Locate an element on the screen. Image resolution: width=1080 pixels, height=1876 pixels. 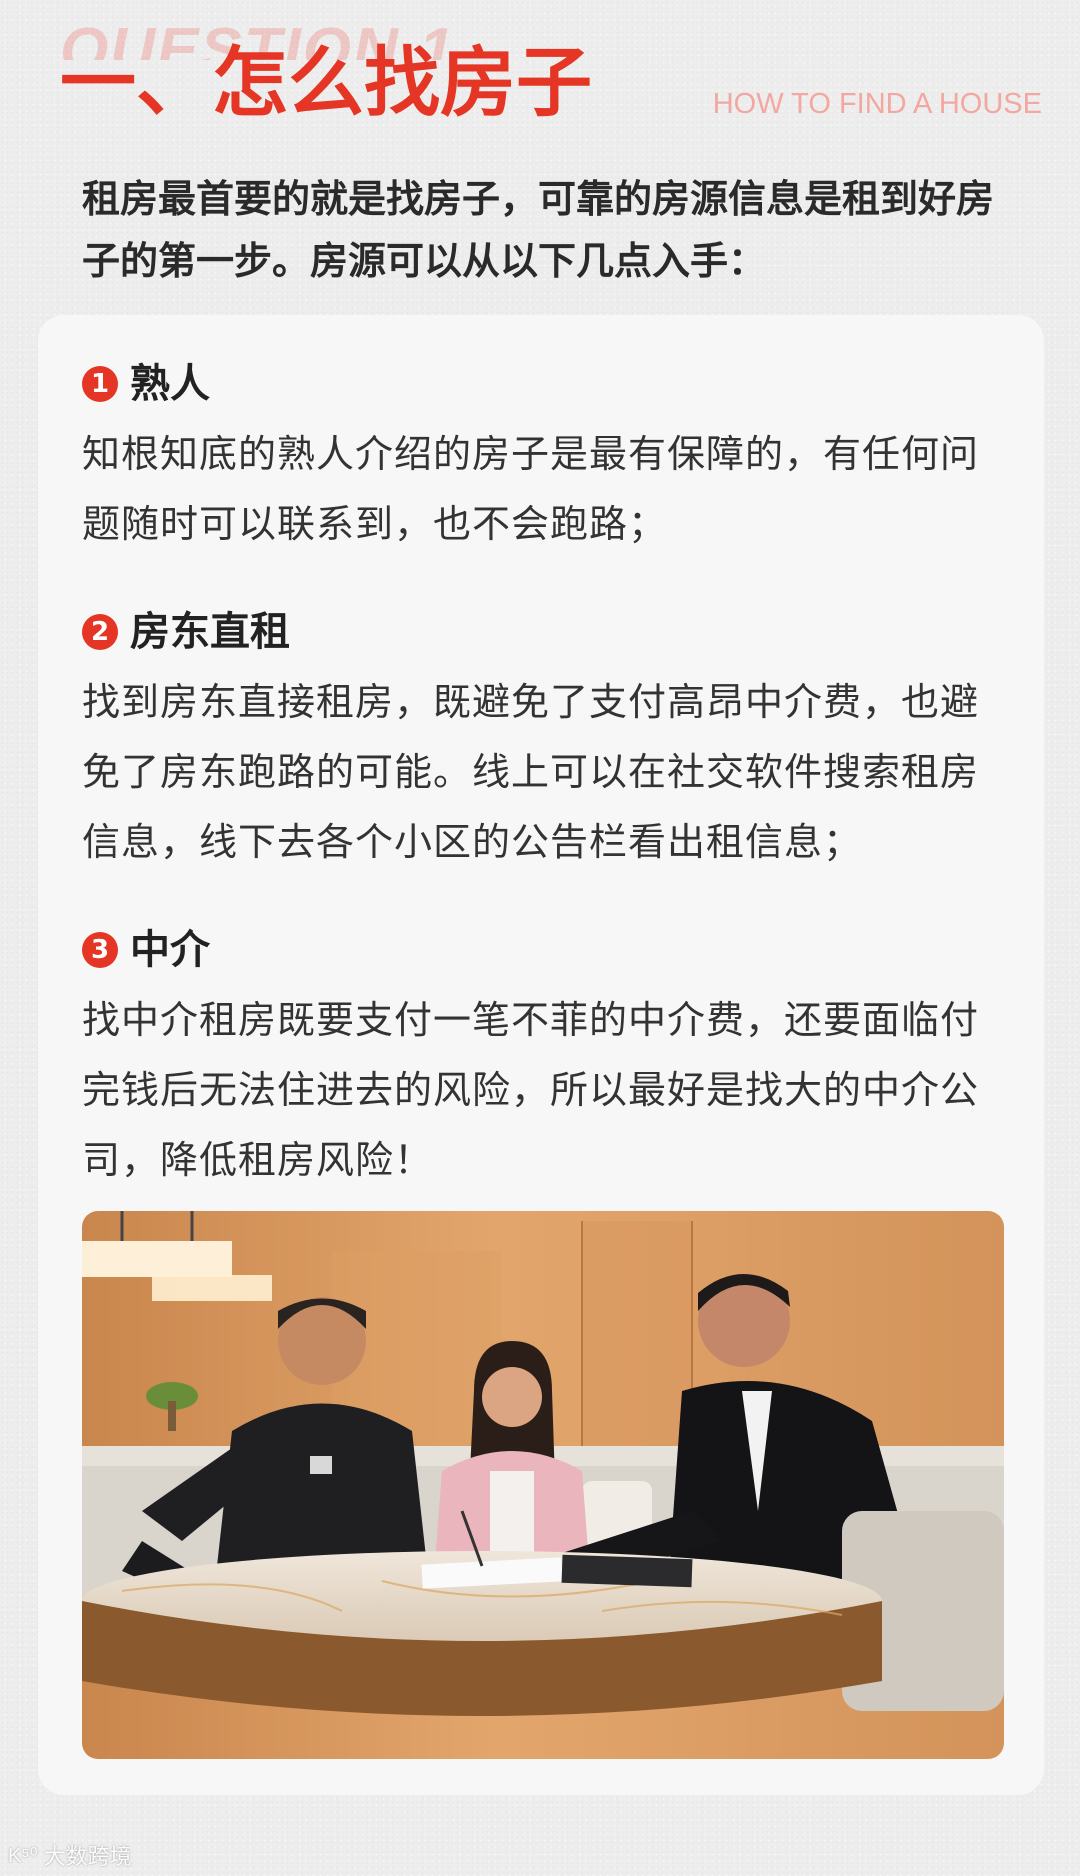
number-badge-icon: 1 is located at coordinates (100, 384).